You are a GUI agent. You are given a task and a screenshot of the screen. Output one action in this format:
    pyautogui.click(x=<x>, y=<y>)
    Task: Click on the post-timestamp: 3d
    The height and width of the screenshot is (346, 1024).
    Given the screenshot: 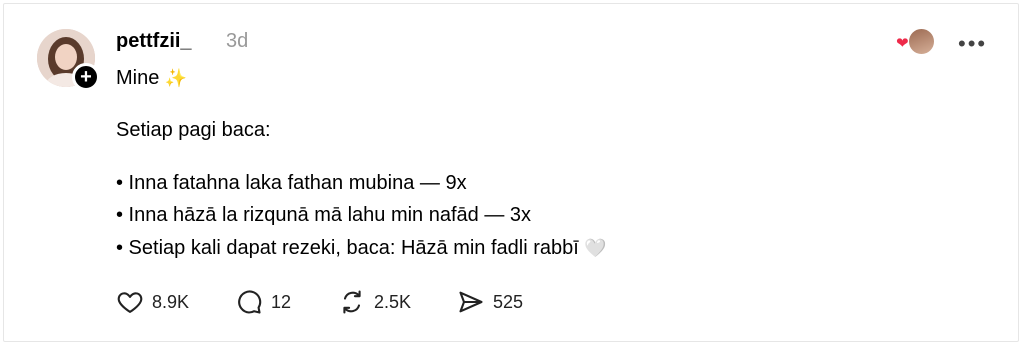 What is the action you would take?
    pyautogui.click(x=237, y=41)
    